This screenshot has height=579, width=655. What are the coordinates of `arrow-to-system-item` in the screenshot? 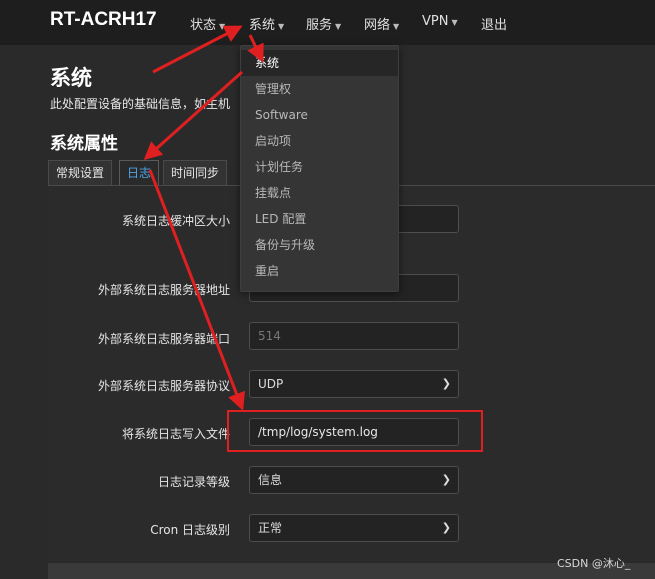 It's located at (255, 48).